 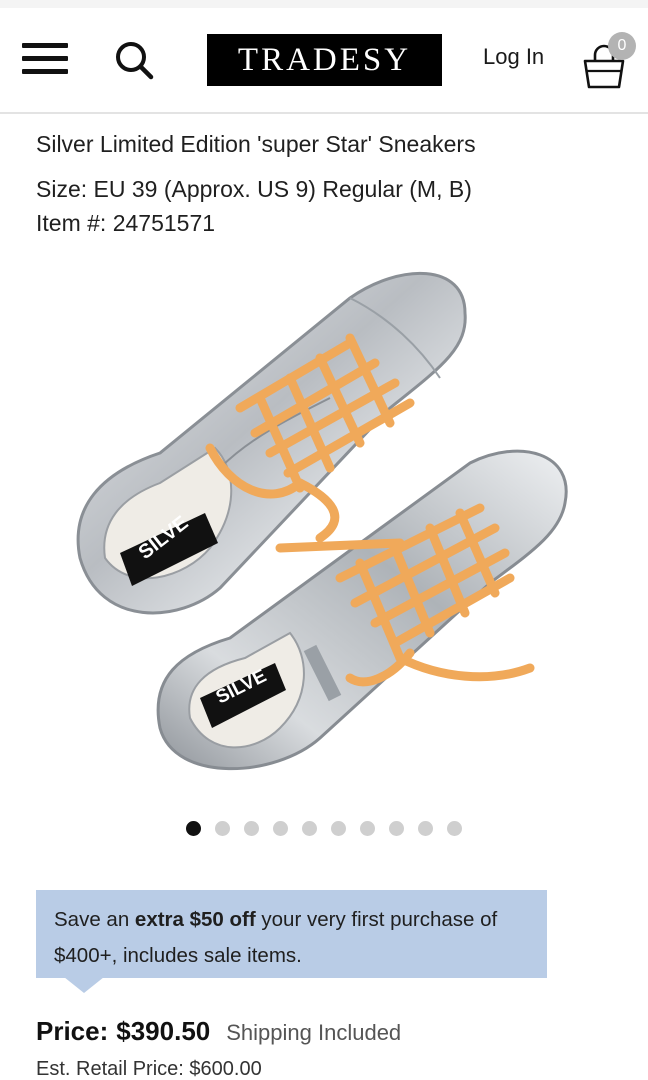 What do you see at coordinates (324, 4) in the screenshot?
I see `status-strip` at bounding box center [324, 4].